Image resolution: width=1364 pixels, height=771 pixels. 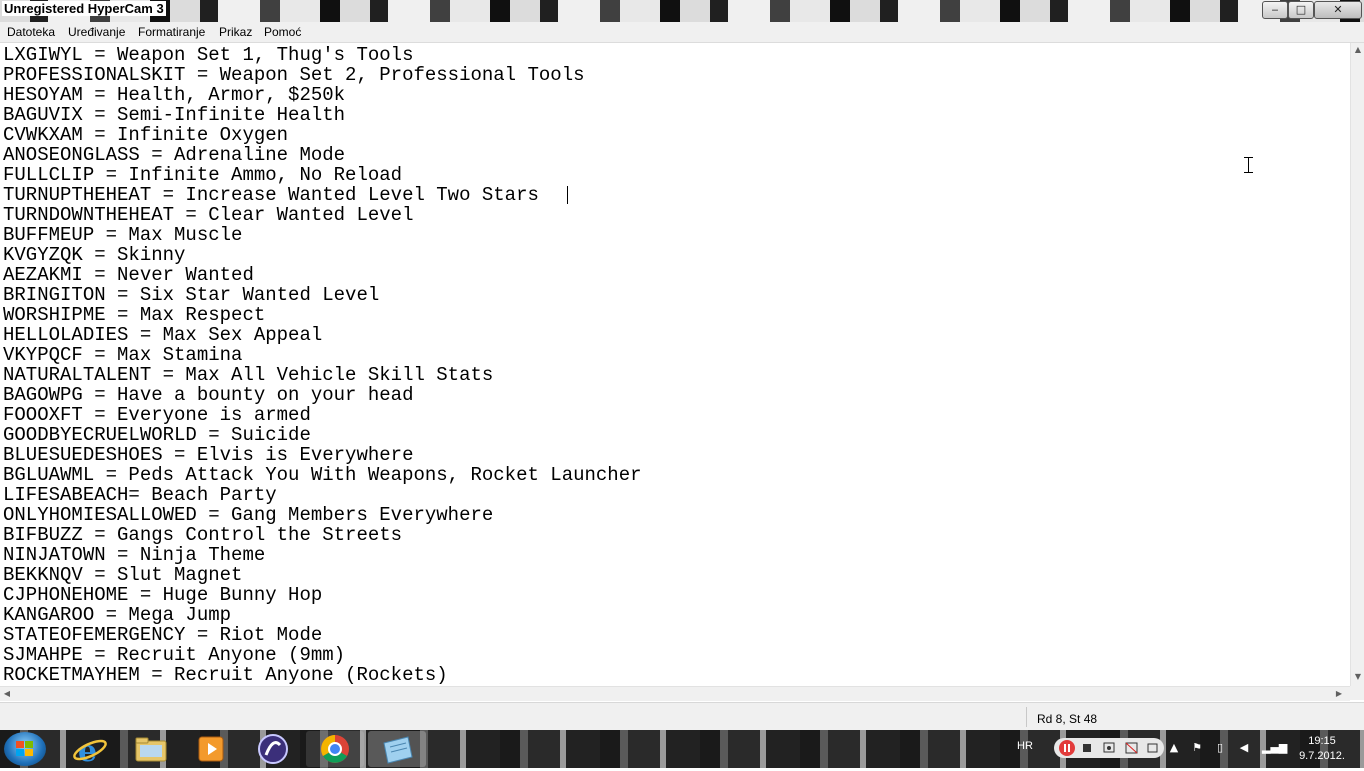 What do you see at coordinates (1301, 10) in the screenshot?
I see `maximize-button: □` at bounding box center [1301, 10].